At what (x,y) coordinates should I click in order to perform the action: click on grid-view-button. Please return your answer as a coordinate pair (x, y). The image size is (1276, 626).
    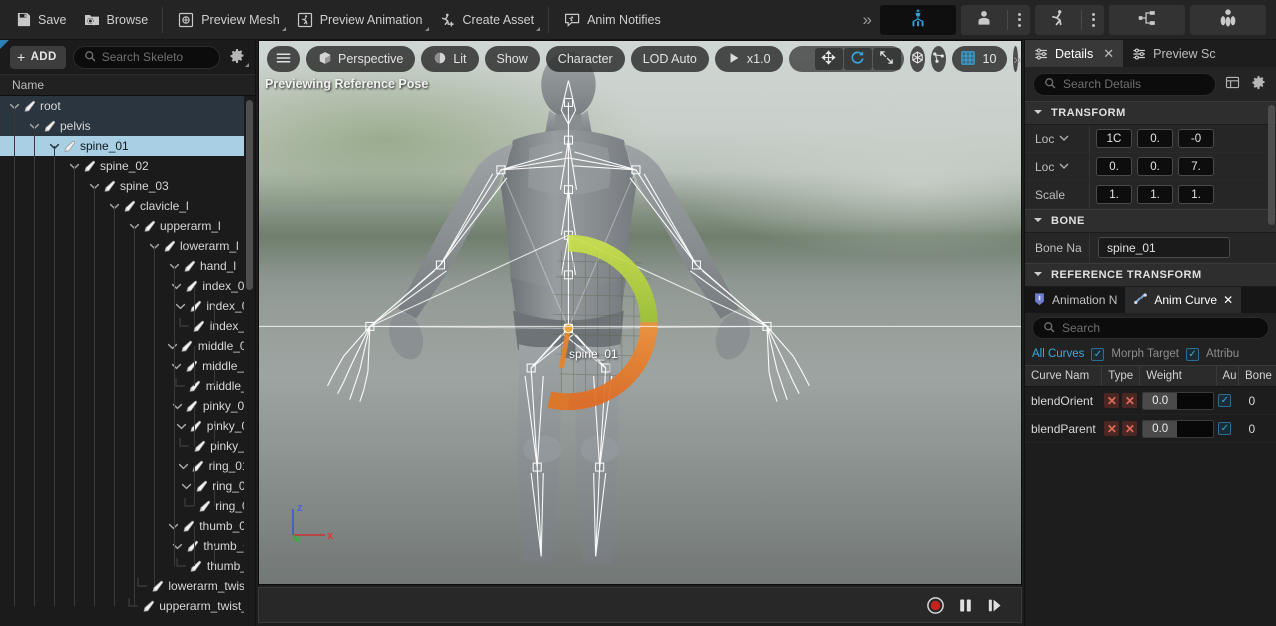
    Looking at the image, I should click on (1232, 84).